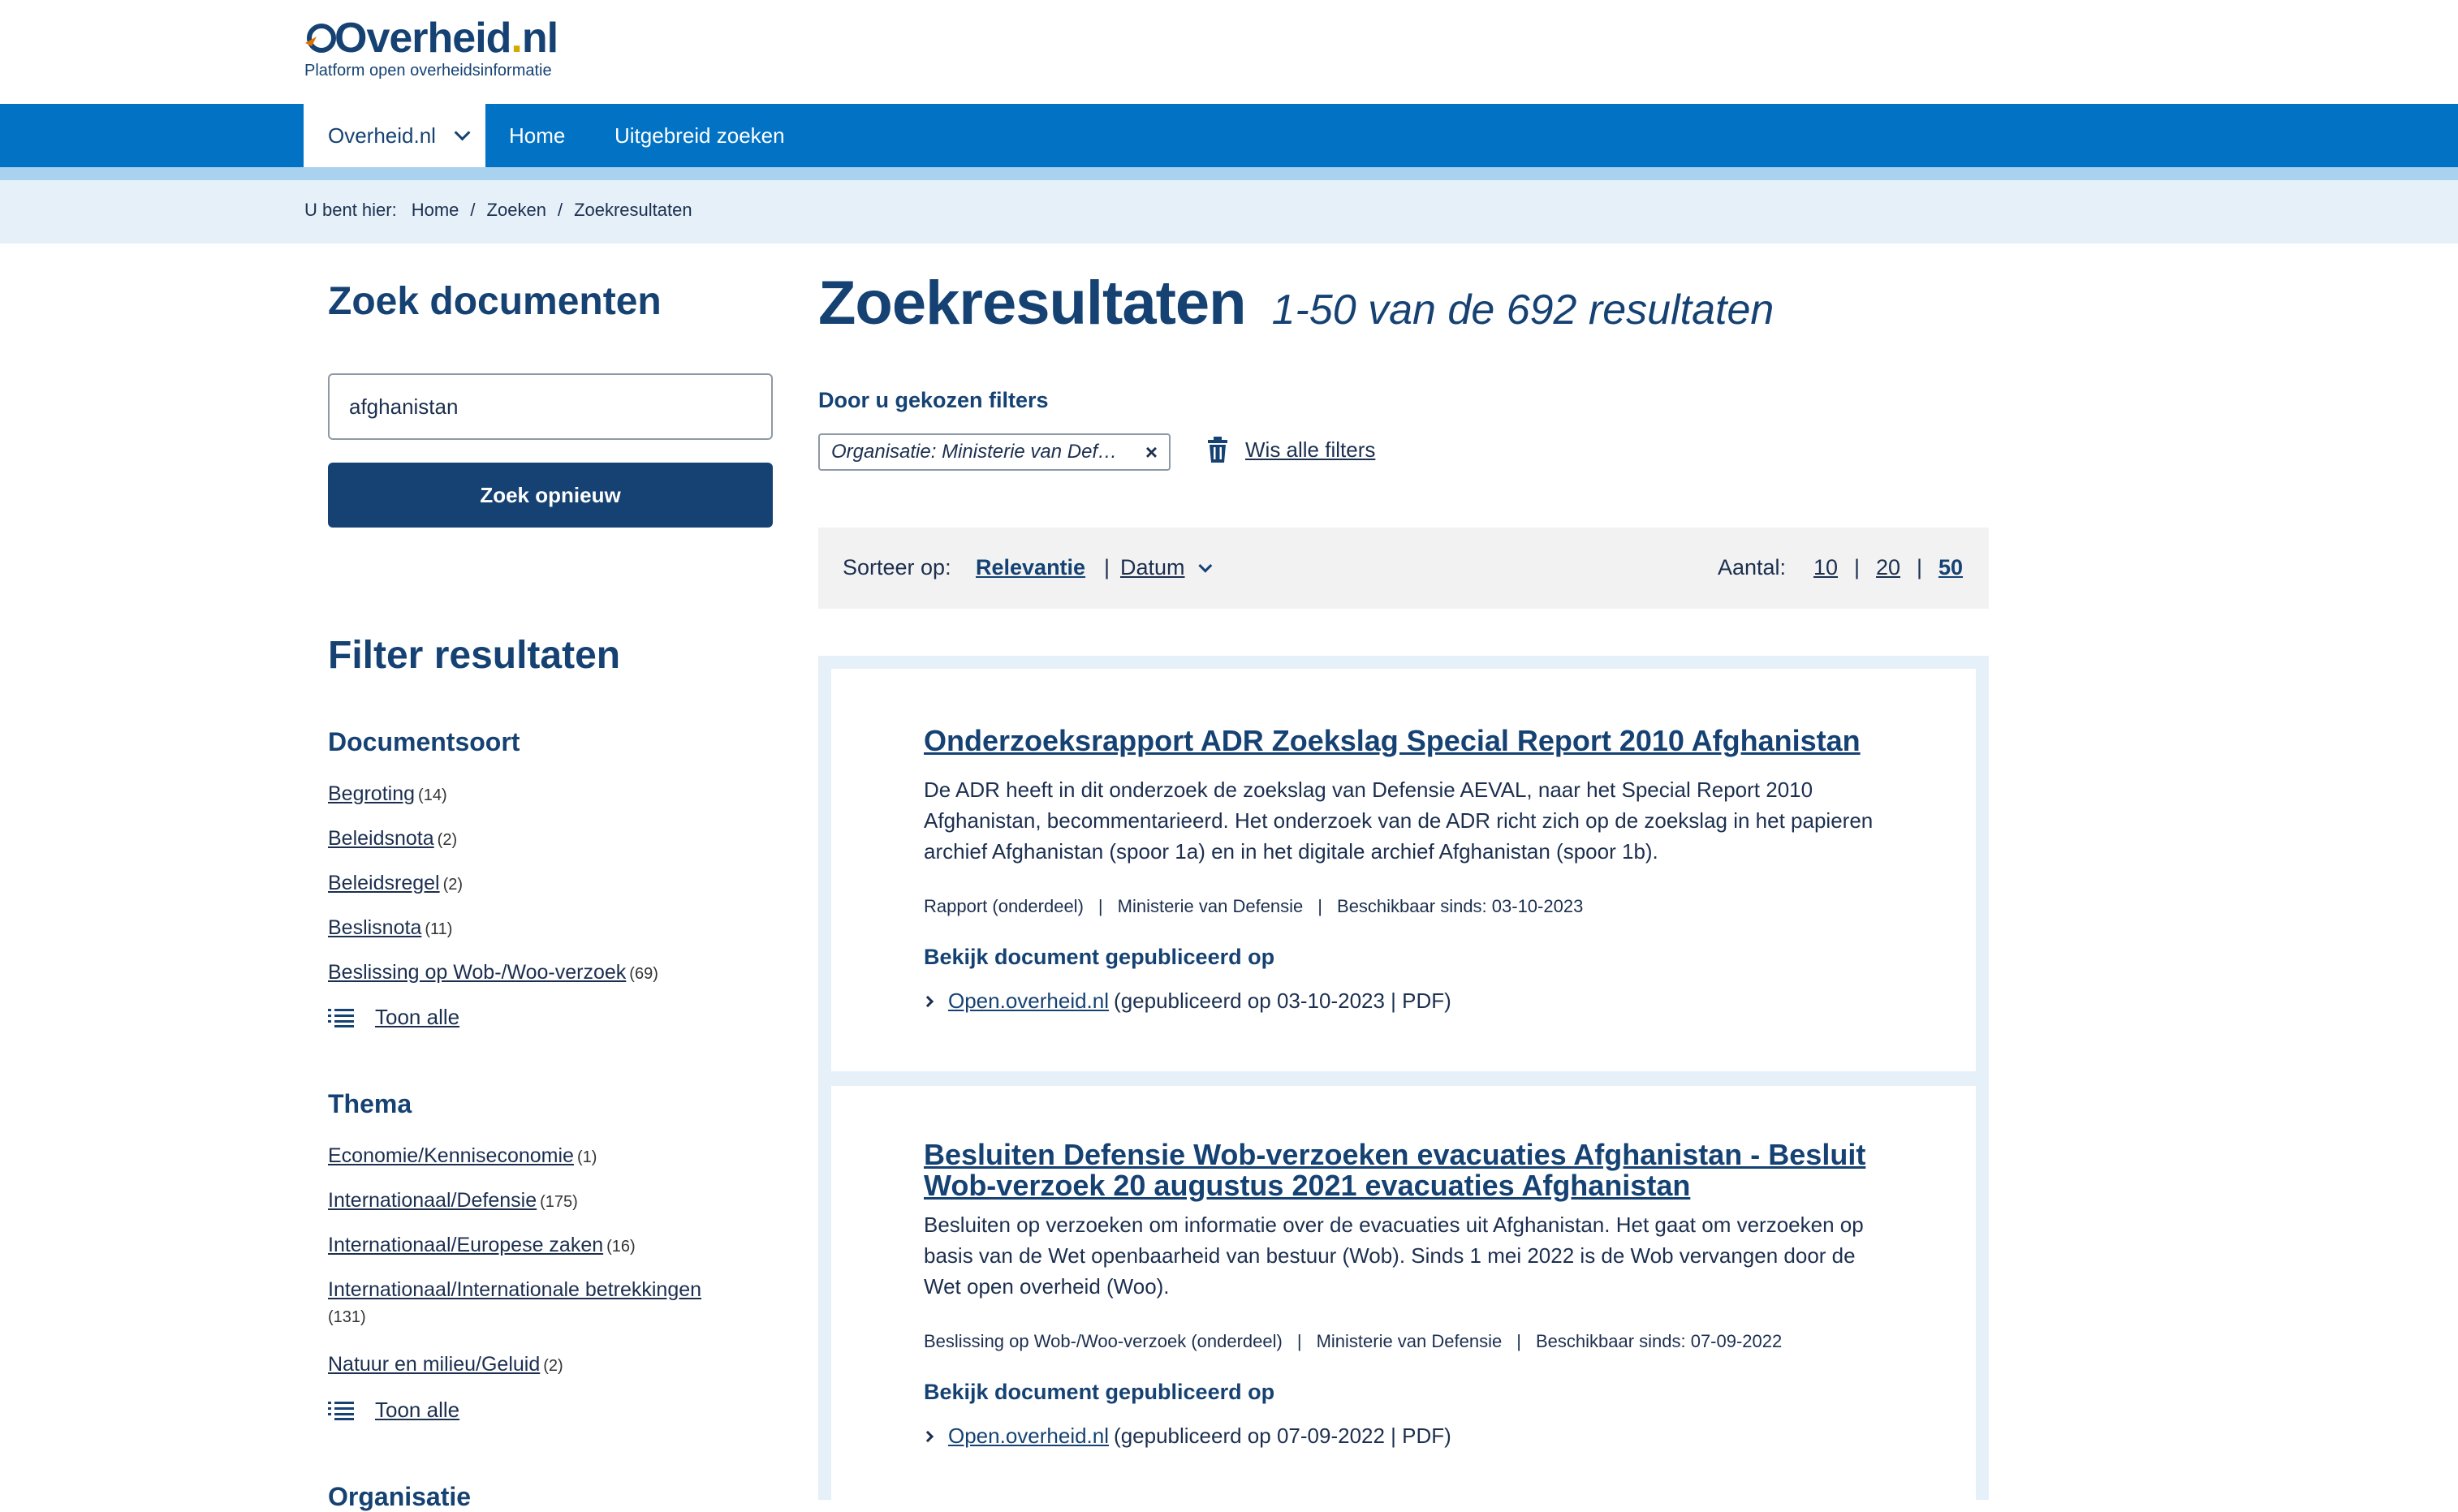  I want to click on page-title: Zoekresultaten, so click(1032, 304).